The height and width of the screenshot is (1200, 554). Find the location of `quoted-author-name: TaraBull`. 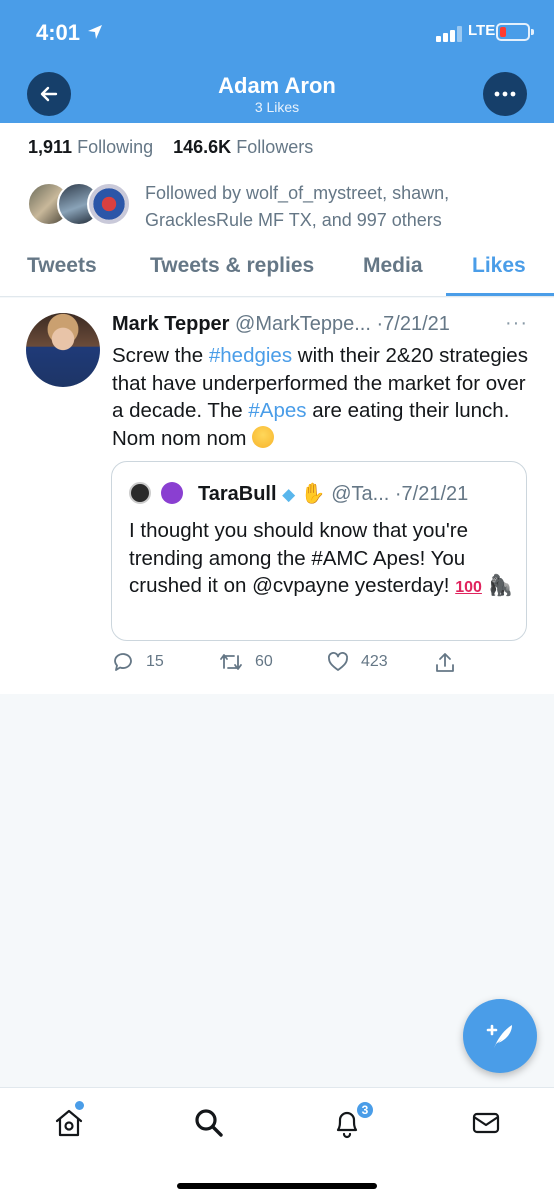

quoted-author-name: TaraBull is located at coordinates (237, 494).